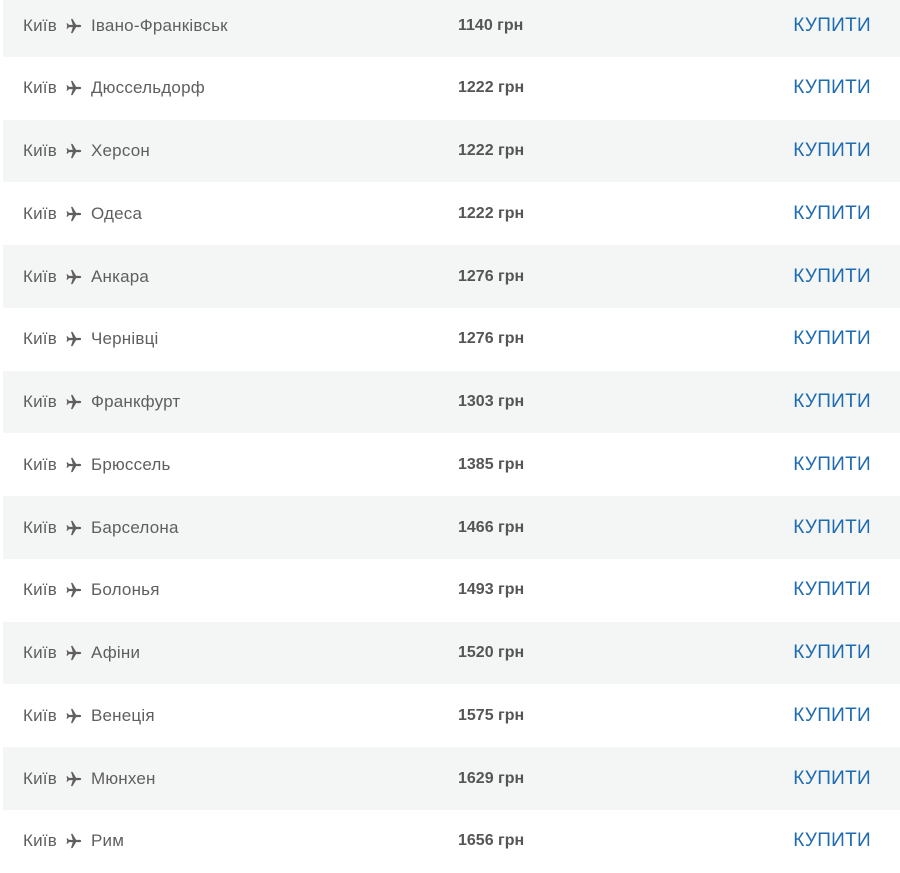 This screenshot has width=900, height=873. I want to click on destination-city: Франкфурт, so click(135, 401).